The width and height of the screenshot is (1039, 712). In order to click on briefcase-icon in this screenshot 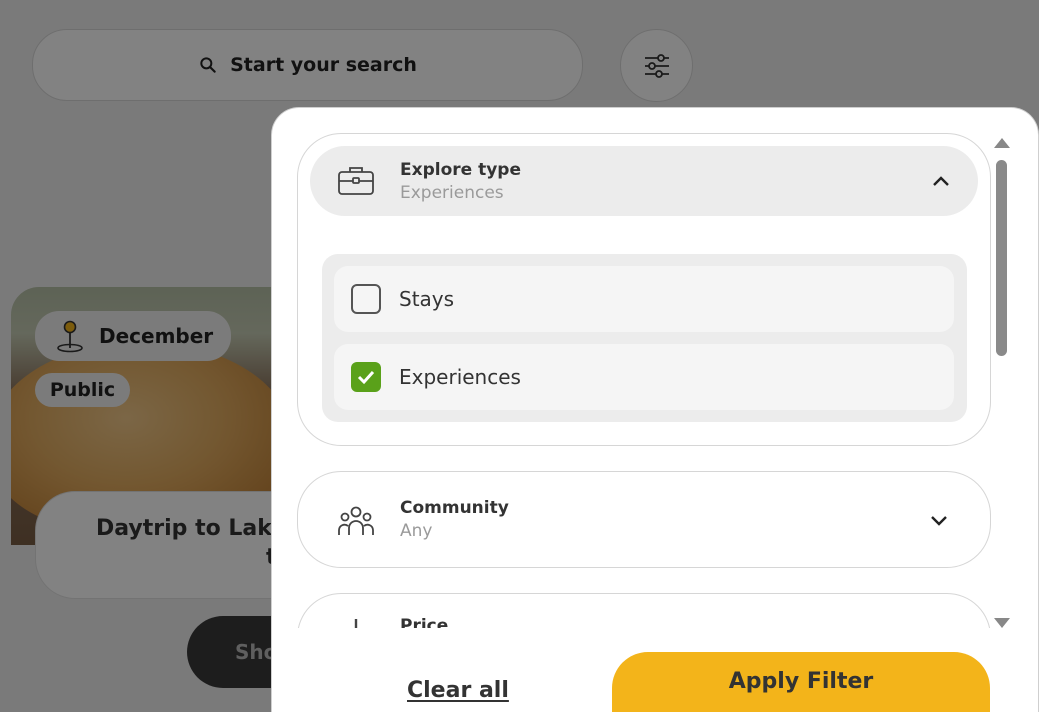, I will do `click(356, 181)`.